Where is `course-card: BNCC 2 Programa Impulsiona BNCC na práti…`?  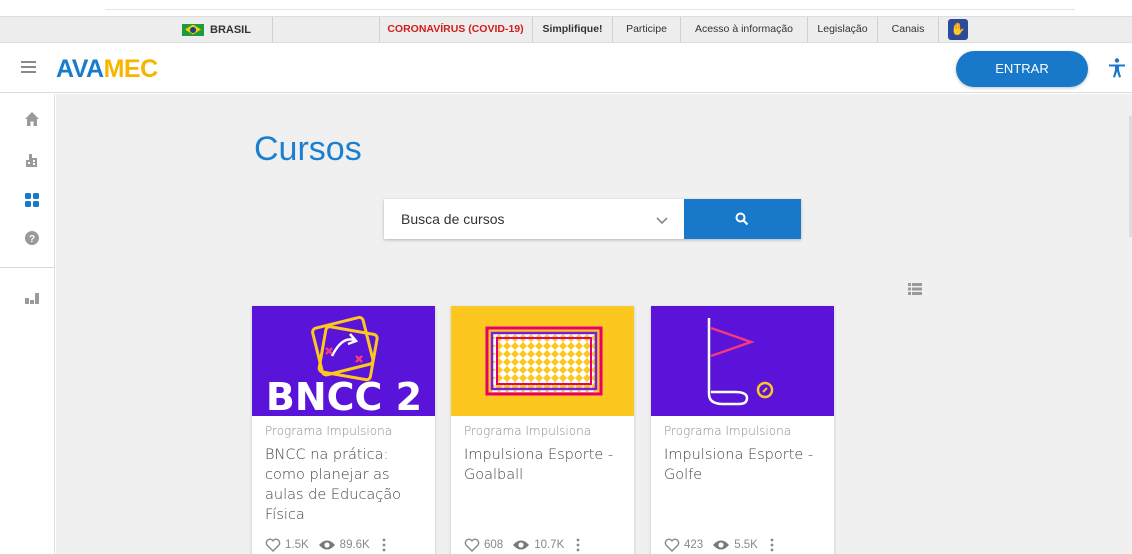
course-card: BNCC 2 Programa Impulsiona BNCC na práti… is located at coordinates (343, 430).